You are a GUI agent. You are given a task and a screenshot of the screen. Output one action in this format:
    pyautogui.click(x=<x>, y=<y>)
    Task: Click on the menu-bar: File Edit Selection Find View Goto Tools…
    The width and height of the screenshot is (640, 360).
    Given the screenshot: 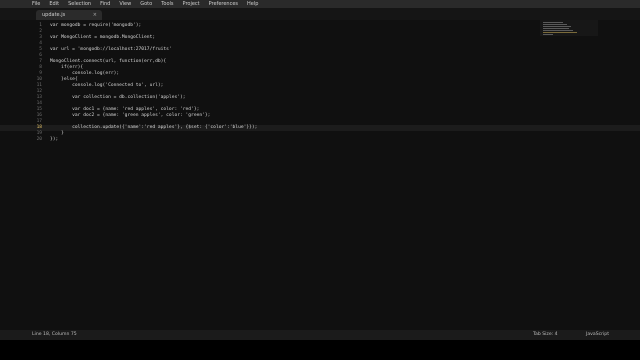 What is the action you would take?
    pyautogui.click(x=320, y=4)
    